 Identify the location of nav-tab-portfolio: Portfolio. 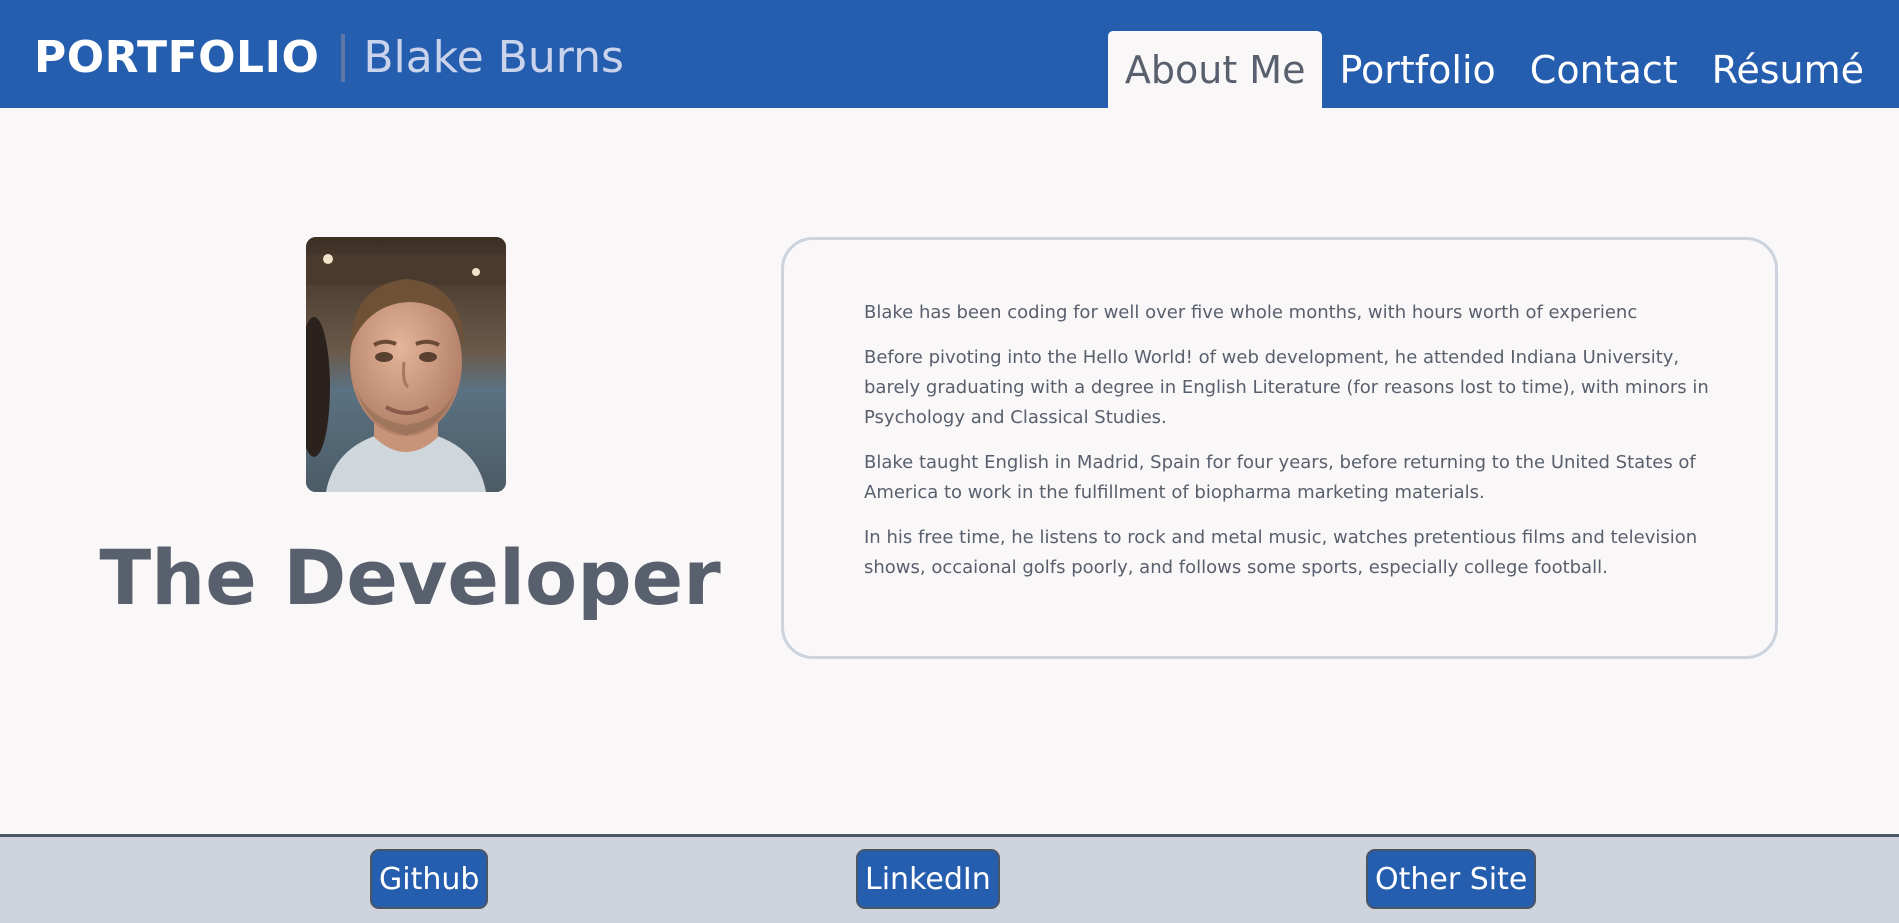
(1417, 69).